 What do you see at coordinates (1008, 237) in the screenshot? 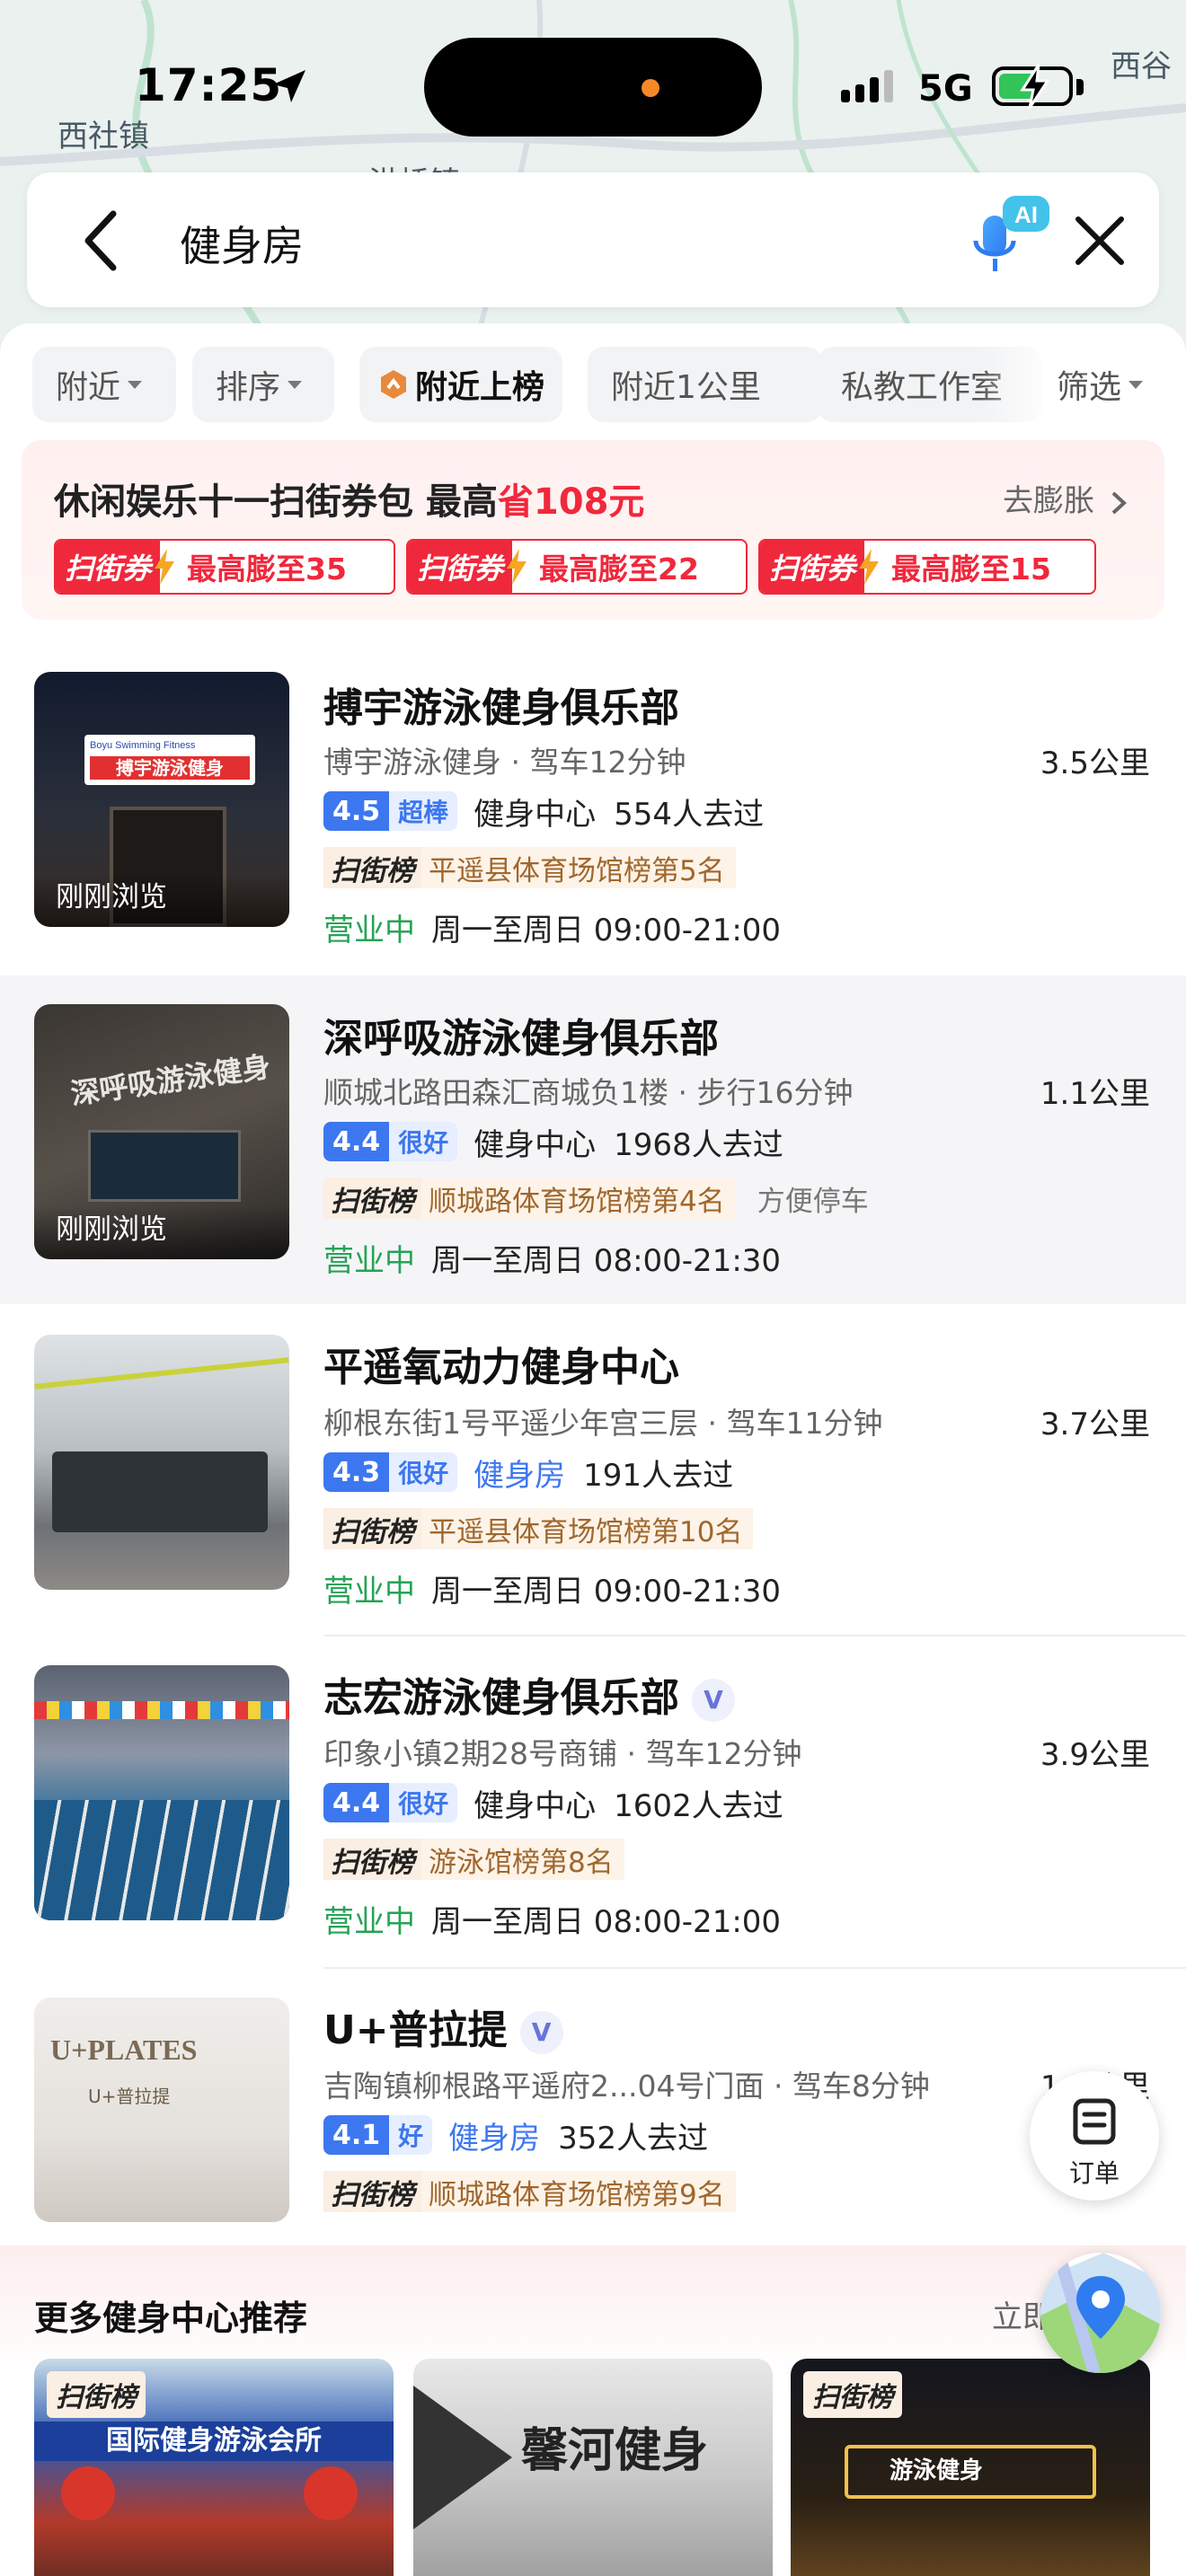
I see `ai-voice-icon: AI` at bounding box center [1008, 237].